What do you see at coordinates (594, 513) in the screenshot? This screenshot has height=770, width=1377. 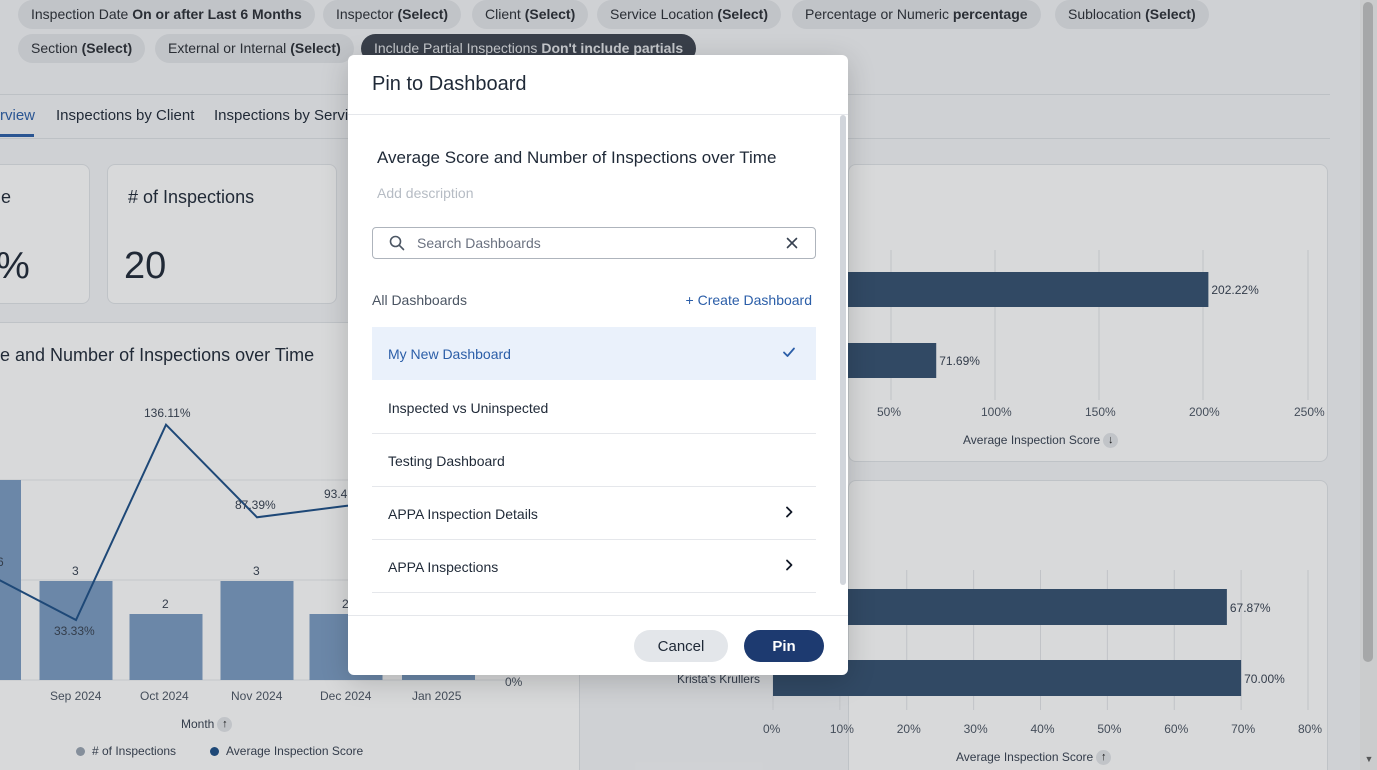 I see `dashboard-item-appa-inspection-details: APPA Inspection Details` at bounding box center [594, 513].